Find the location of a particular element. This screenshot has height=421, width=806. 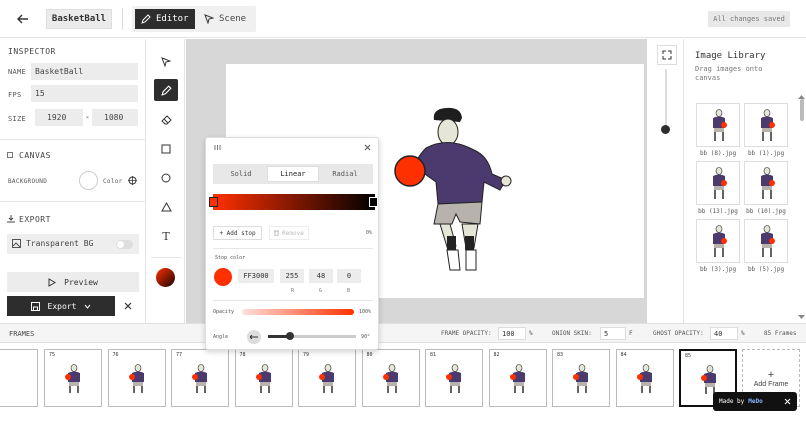

zoom-slider-thumb is located at coordinates (665, 129).